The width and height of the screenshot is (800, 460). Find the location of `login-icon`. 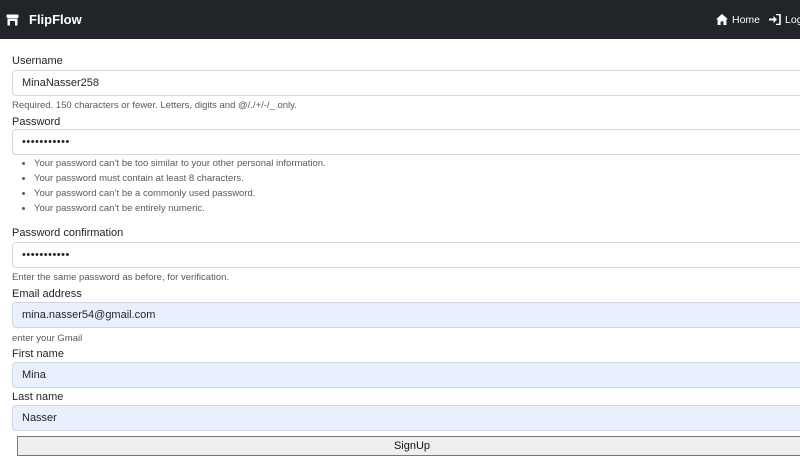

login-icon is located at coordinates (775, 19).